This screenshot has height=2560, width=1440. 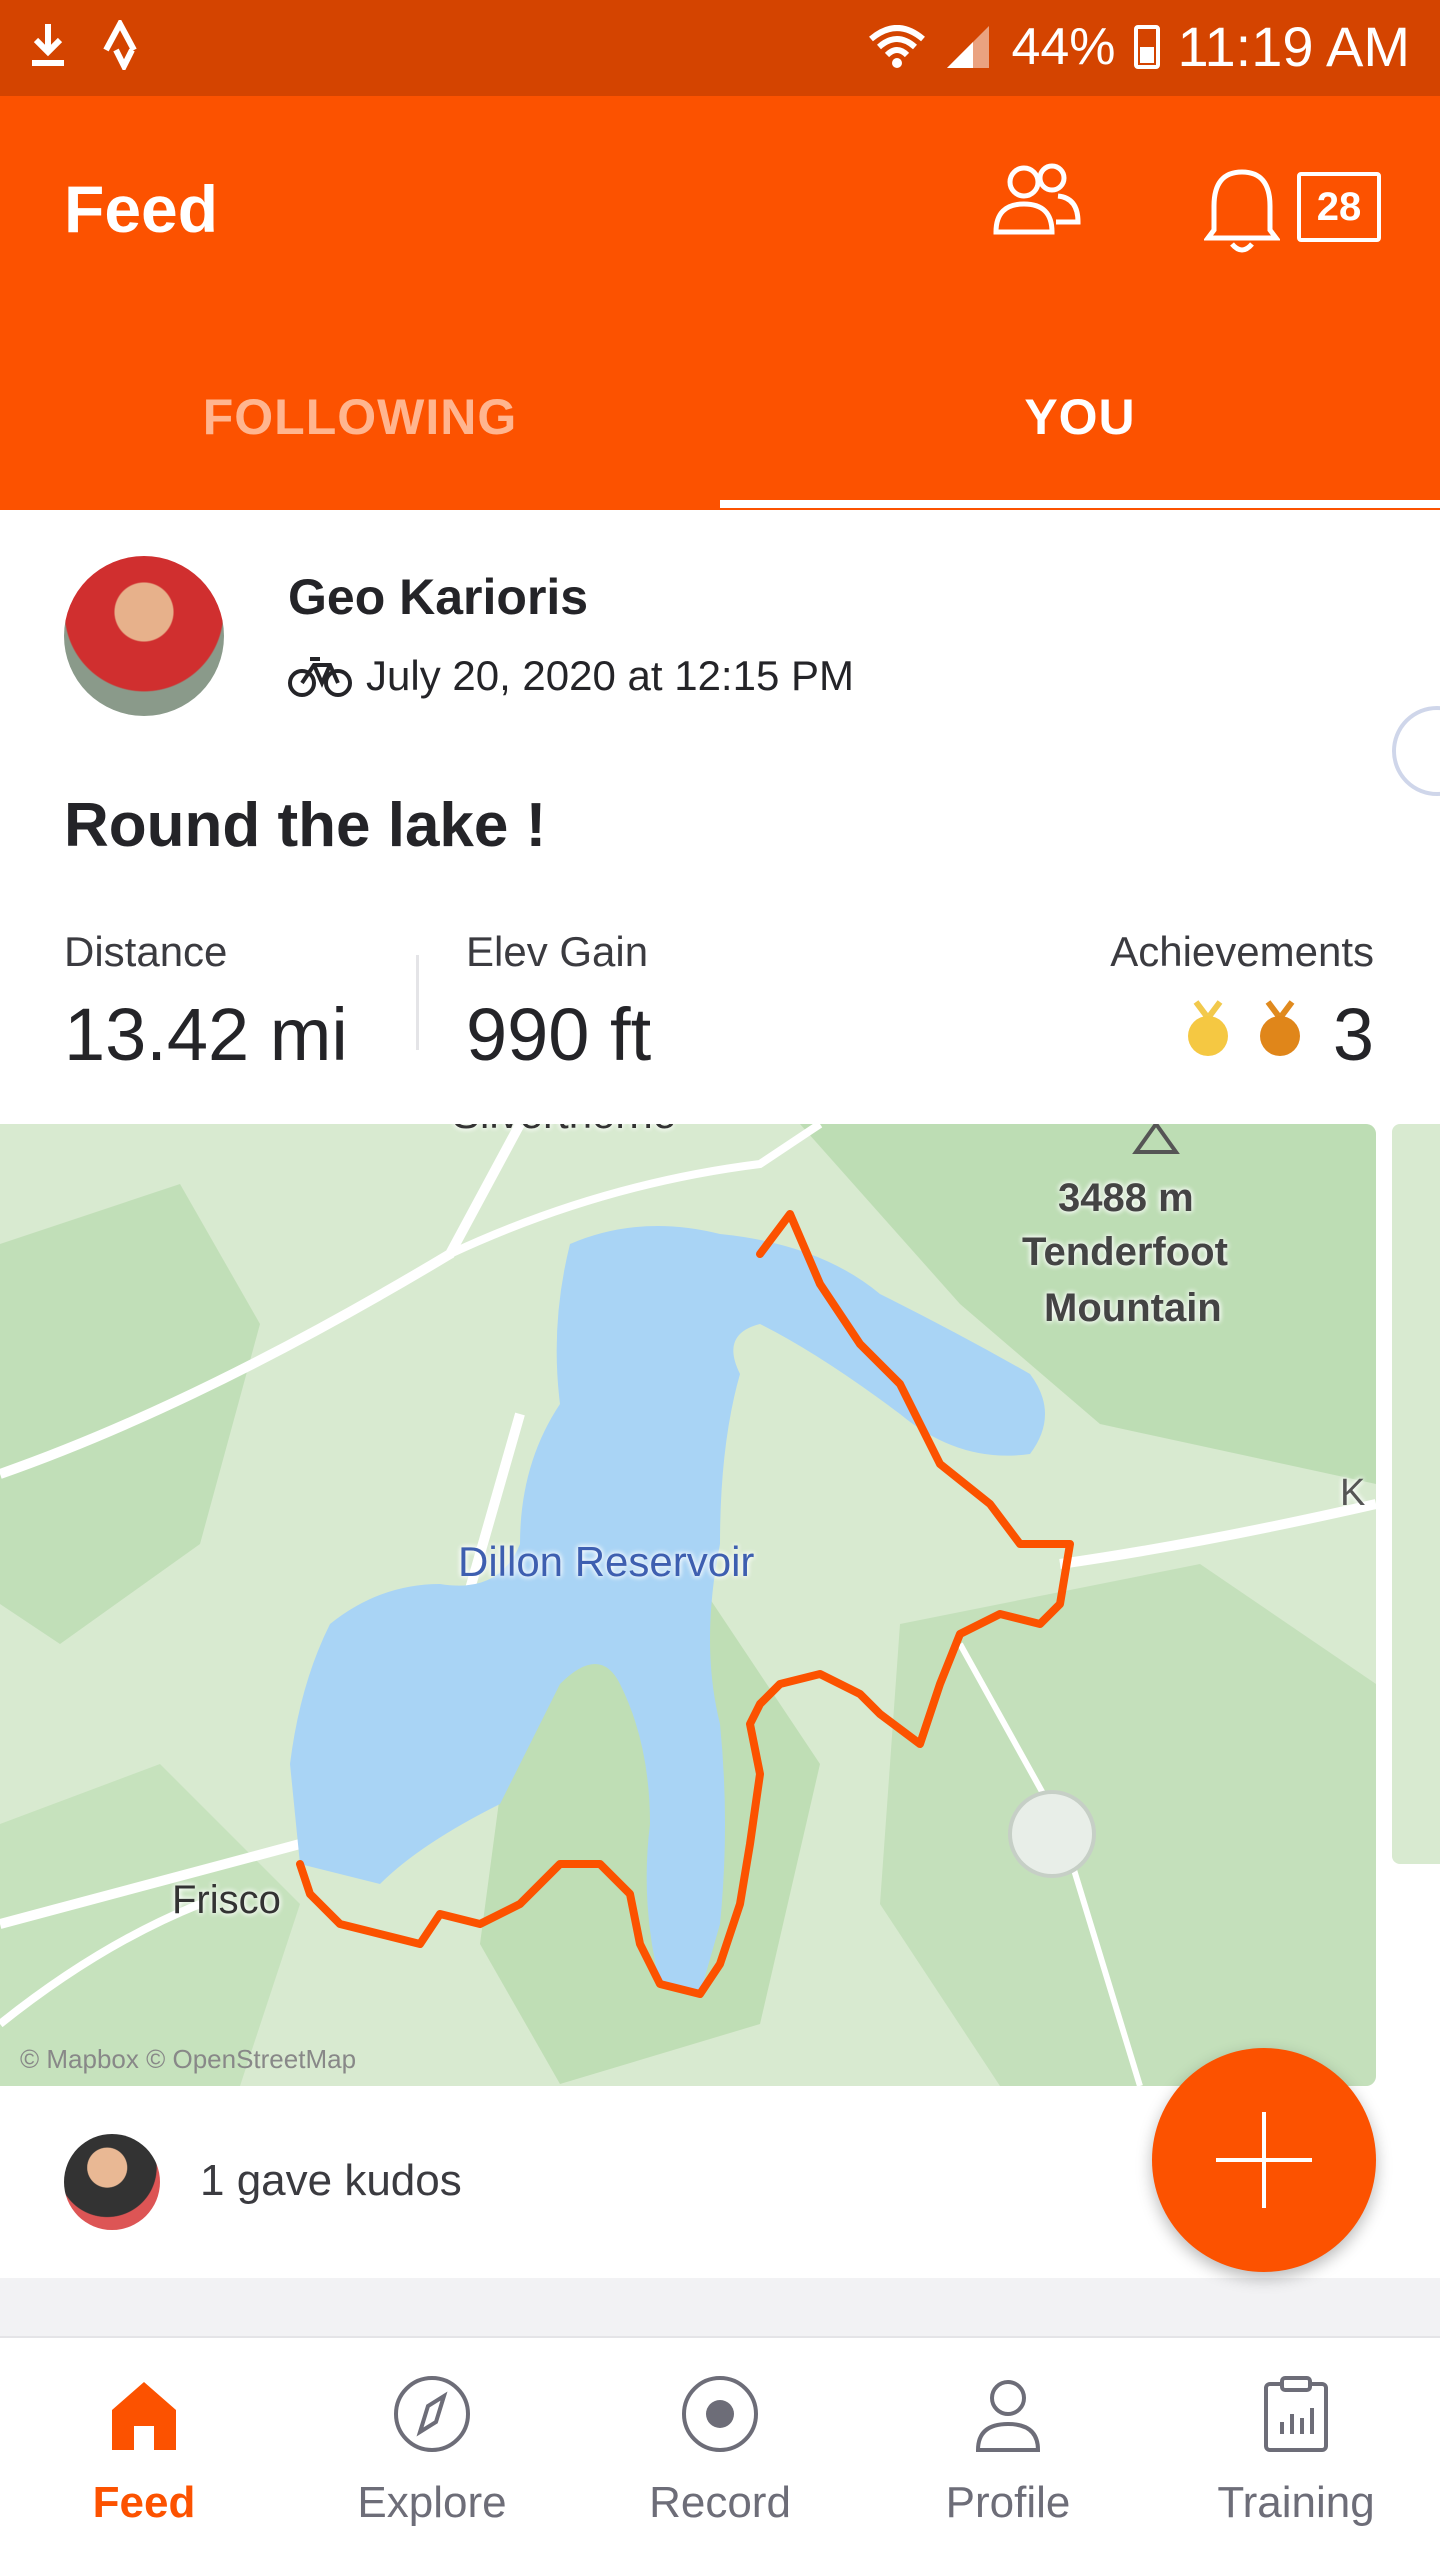 I want to click on nav-feed: Feed, so click(x=144, y=2449).